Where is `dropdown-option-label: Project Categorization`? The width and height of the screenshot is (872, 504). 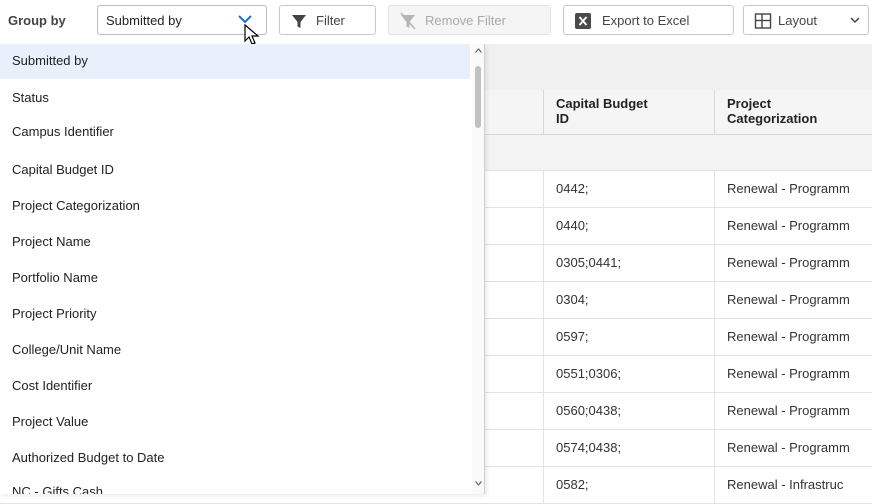 dropdown-option-label: Project Categorization is located at coordinates (76, 205).